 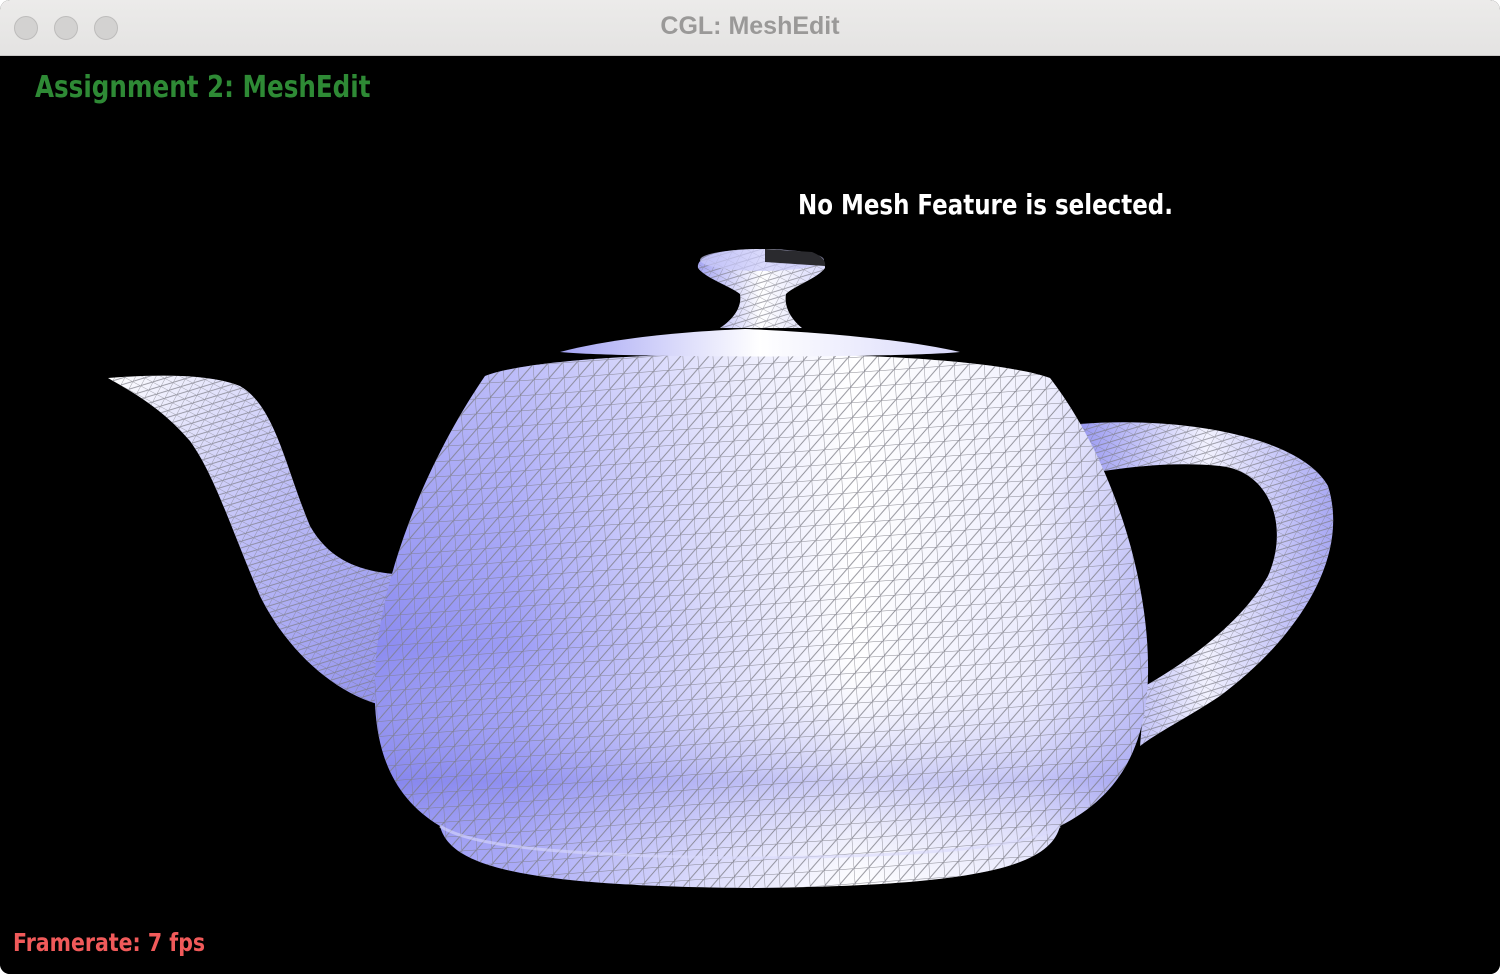 What do you see at coordinates (203, 87) in the screenshot?
I see `hud-title: Assignment 2: MeshEdit` at bounding box center [203, 87].